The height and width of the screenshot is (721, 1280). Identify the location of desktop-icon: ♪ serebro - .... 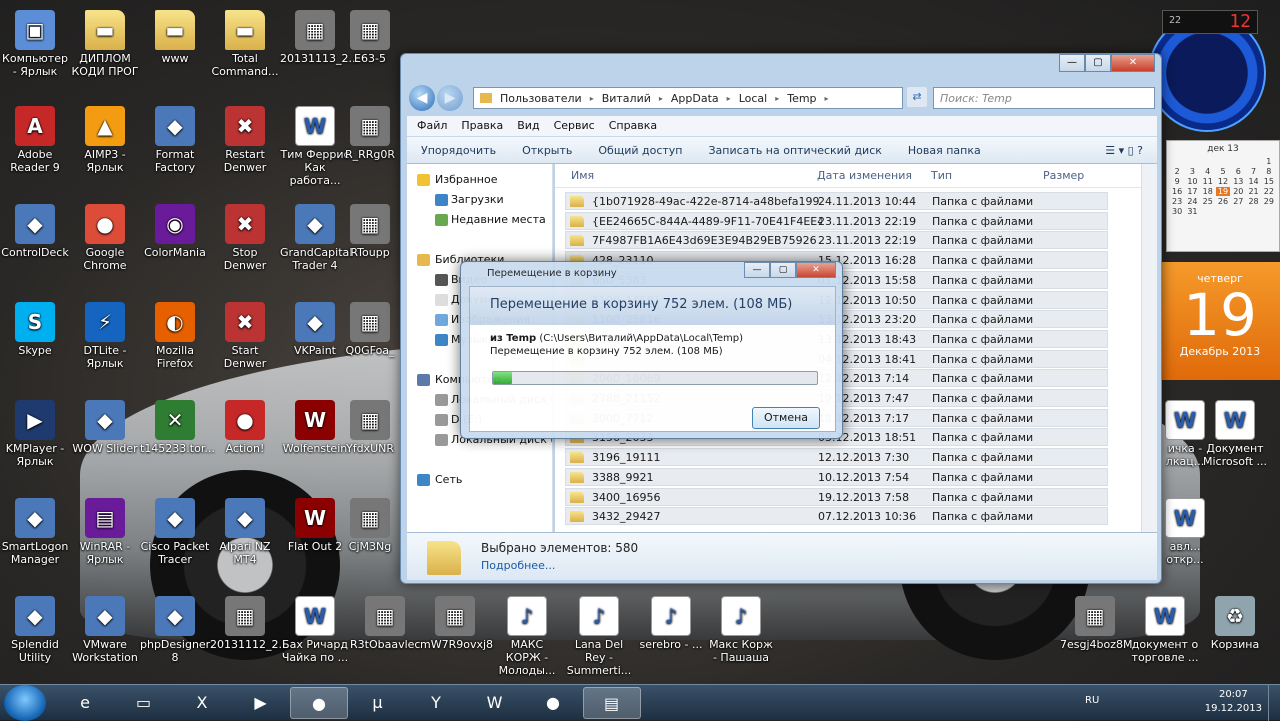
(671, 623).